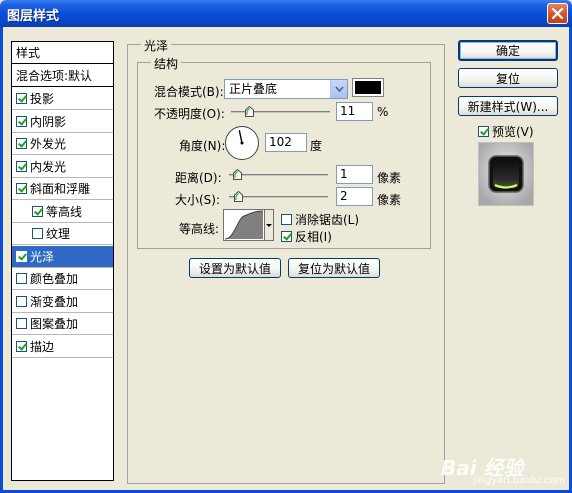  I want to click on contour-dropdown, so click(269, 225).